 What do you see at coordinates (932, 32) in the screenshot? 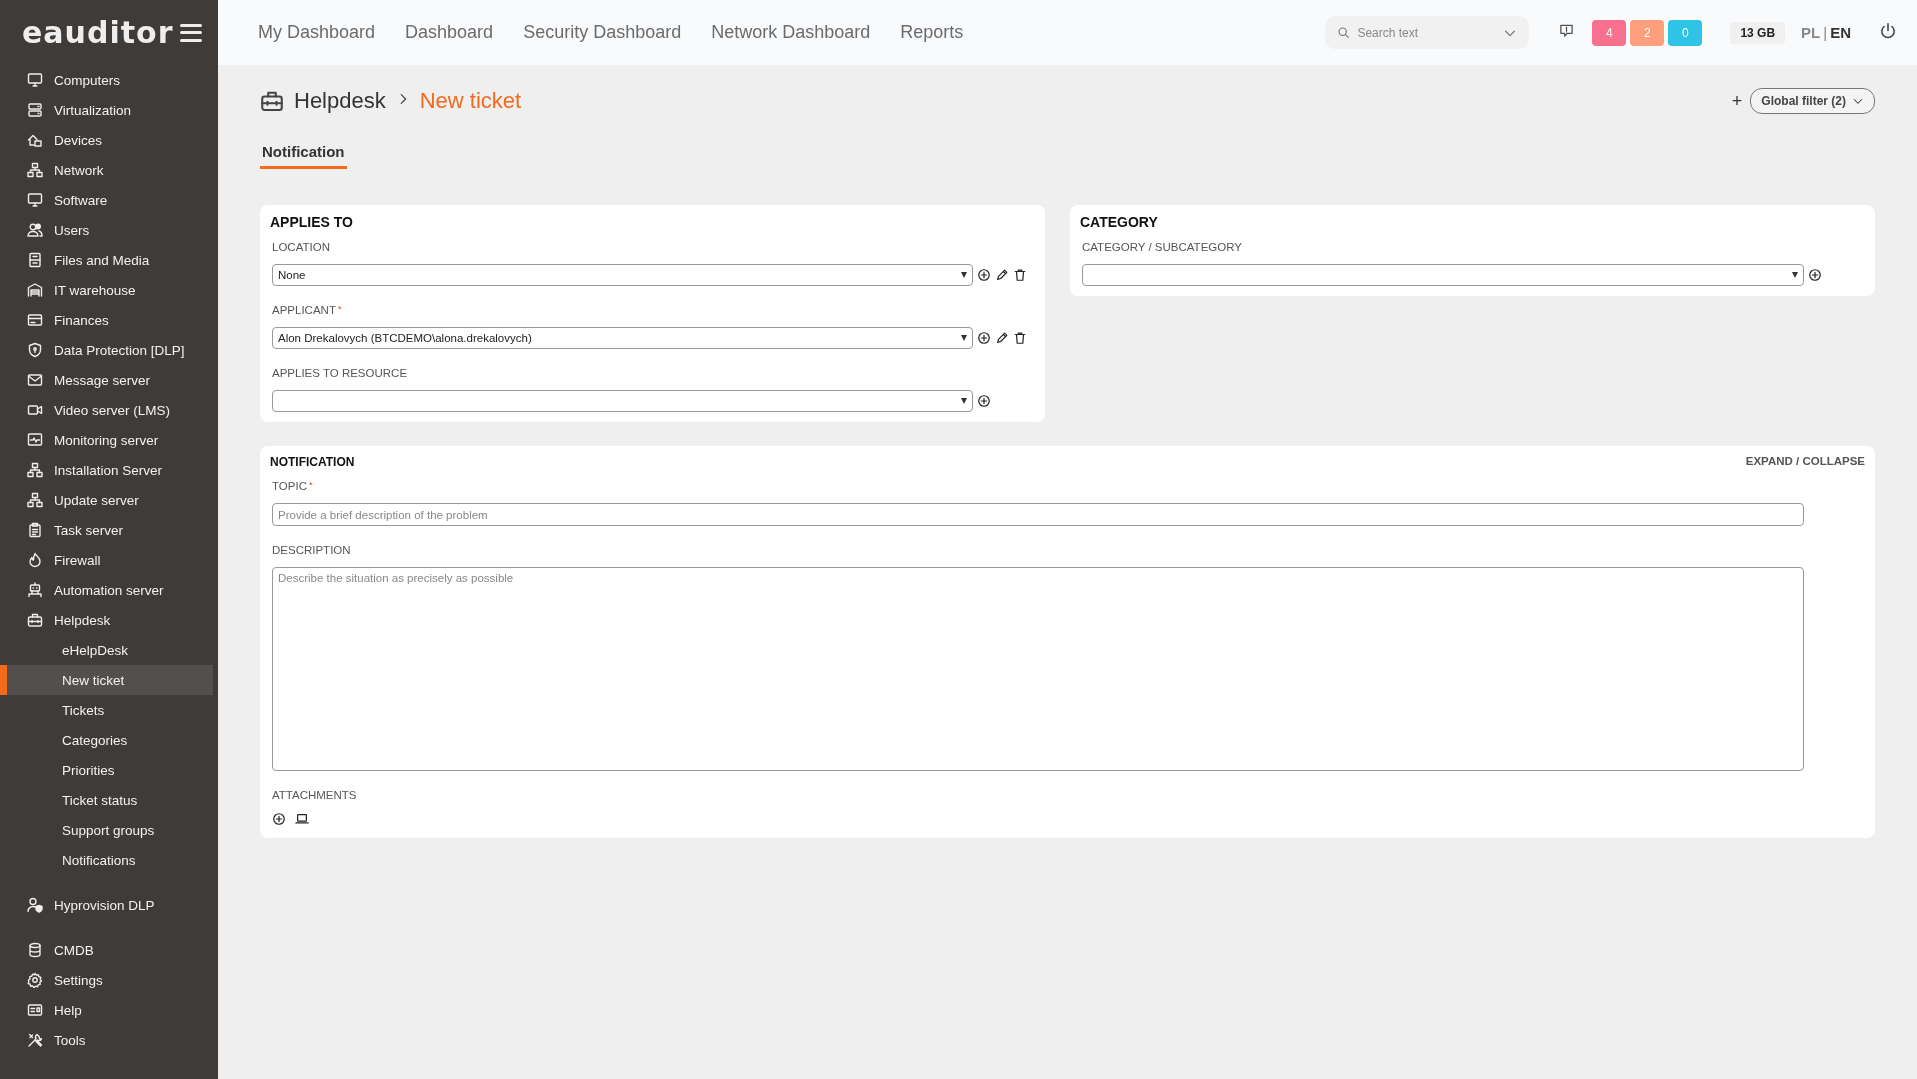
I see `nav-link: Reports` at bounding box center [932, 32].